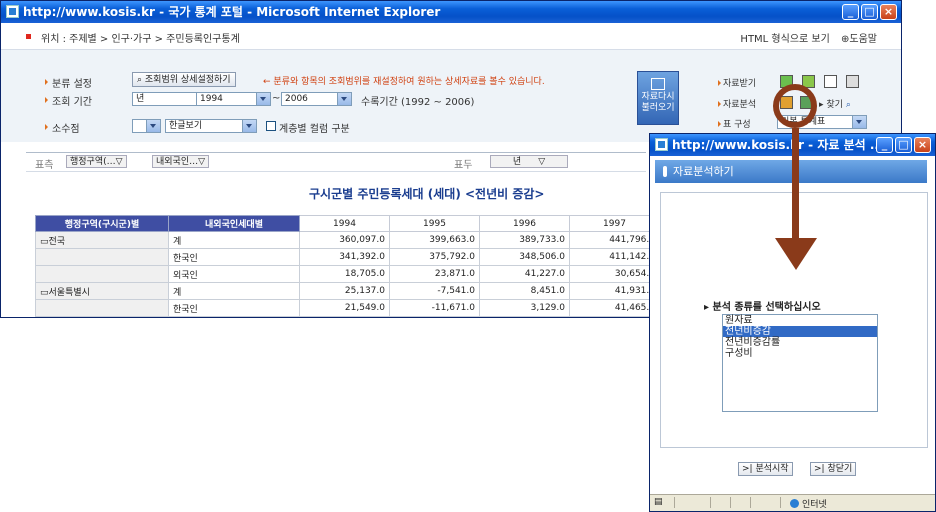  I want to click on help-label: 도움말, so click(863, 39).